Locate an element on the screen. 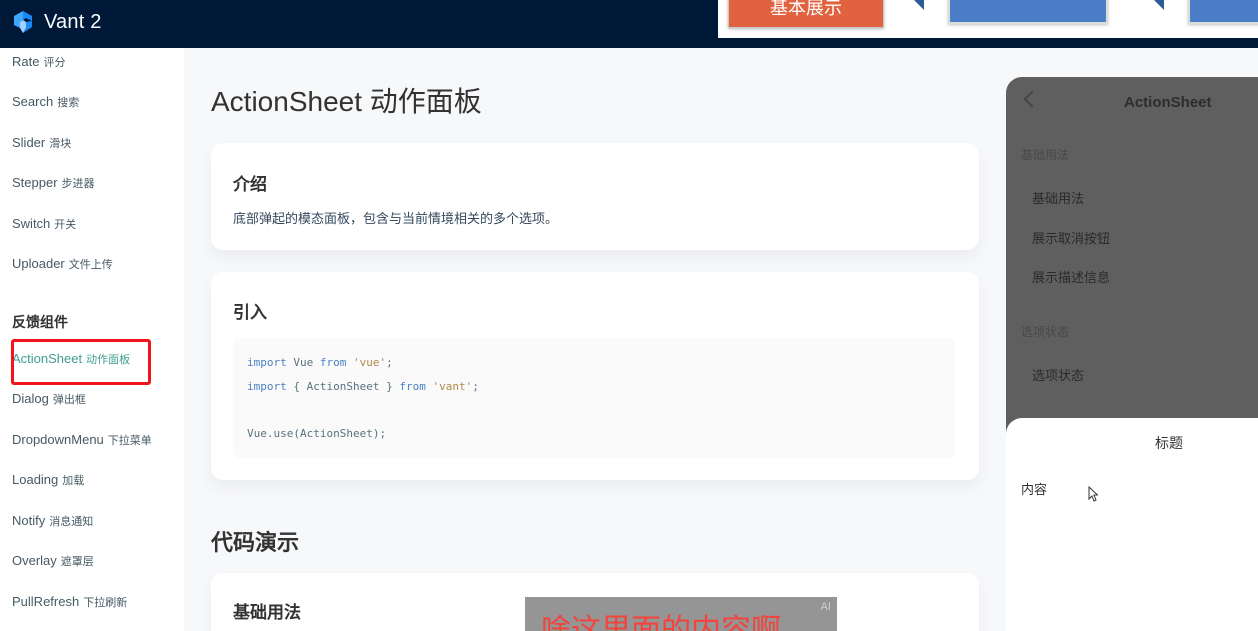 This screenshot has width=1258, height=631. caption-ai-badge: AI is located at coordinates (825, 607).